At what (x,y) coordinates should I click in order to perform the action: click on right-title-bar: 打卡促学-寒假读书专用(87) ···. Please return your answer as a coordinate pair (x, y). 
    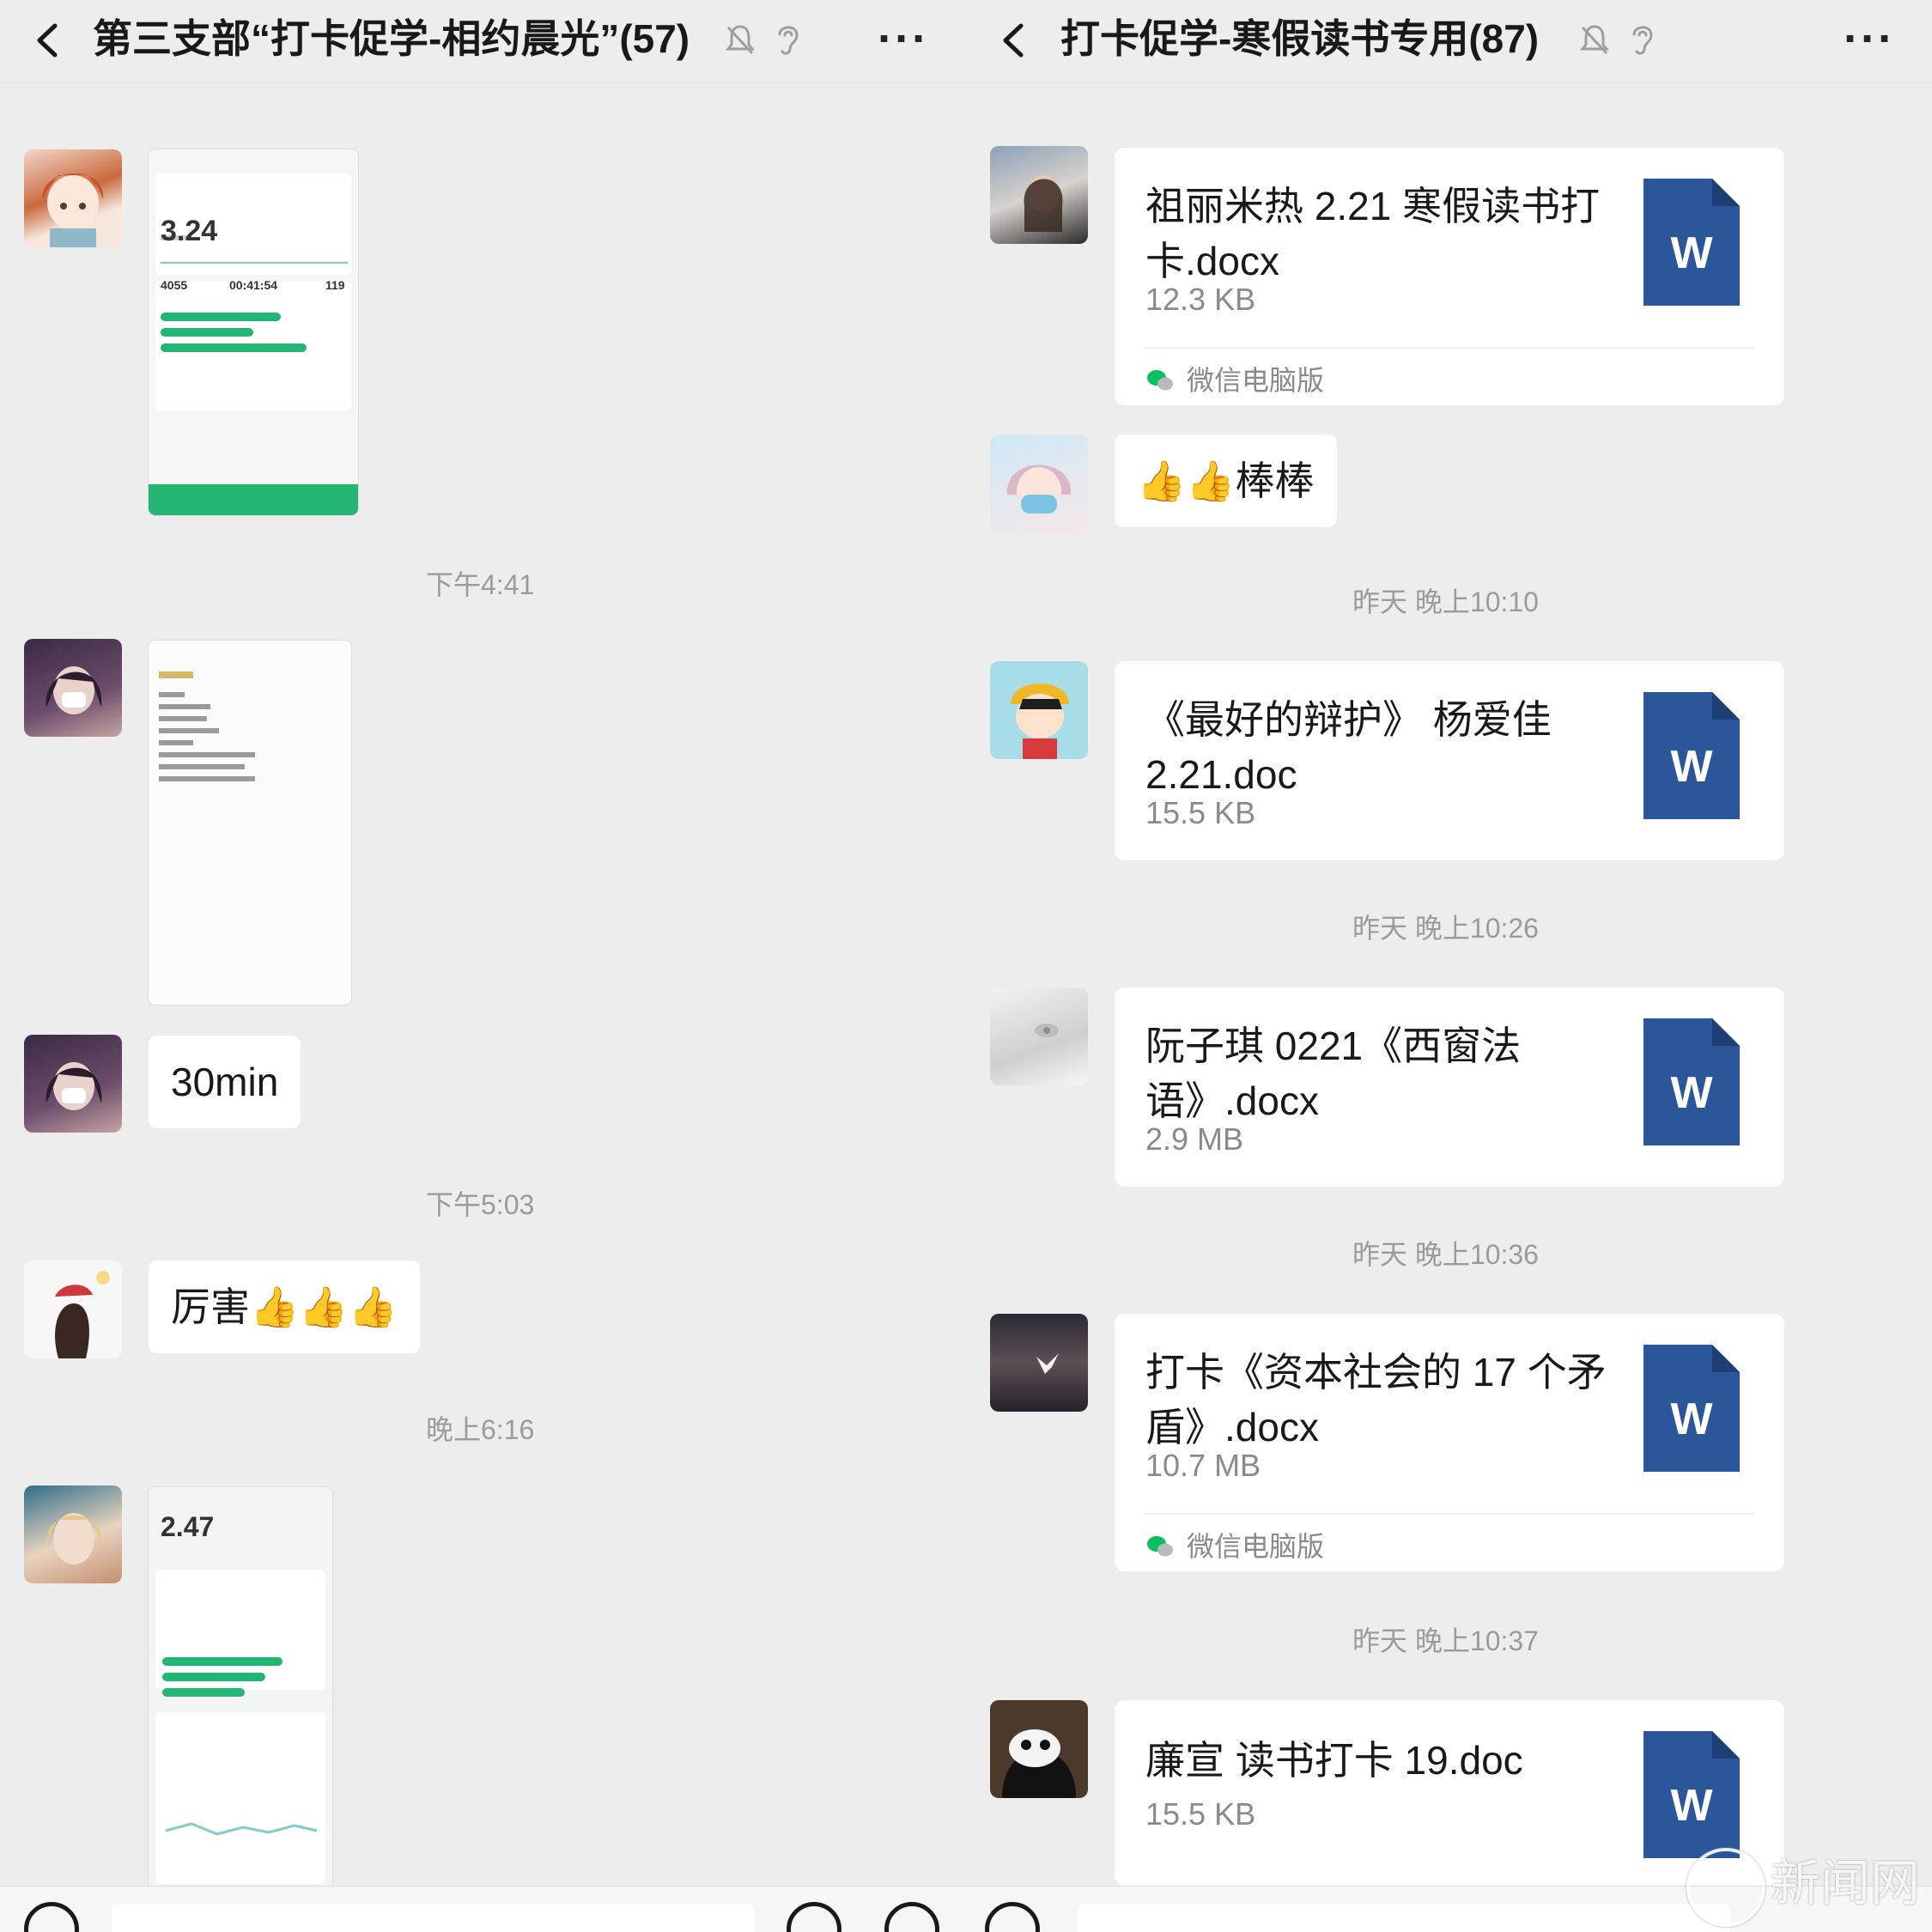
    Looking at the image, I should click on (1449, 41).